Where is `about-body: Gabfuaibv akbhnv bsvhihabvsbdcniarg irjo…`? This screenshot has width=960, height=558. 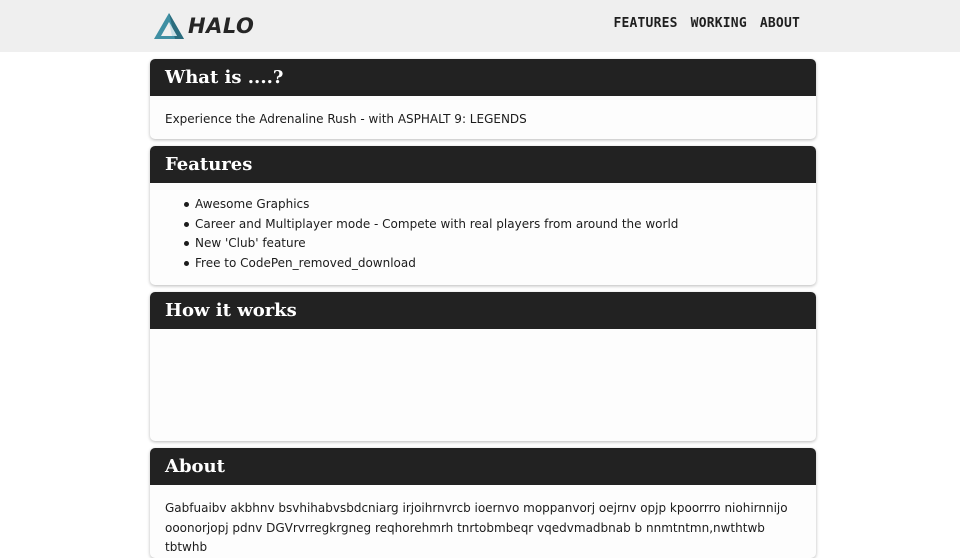 about-body: Gabfuaibv akbhnv bsvhihabvsbdcniarg irjo… is located at coordinates (483, 521).